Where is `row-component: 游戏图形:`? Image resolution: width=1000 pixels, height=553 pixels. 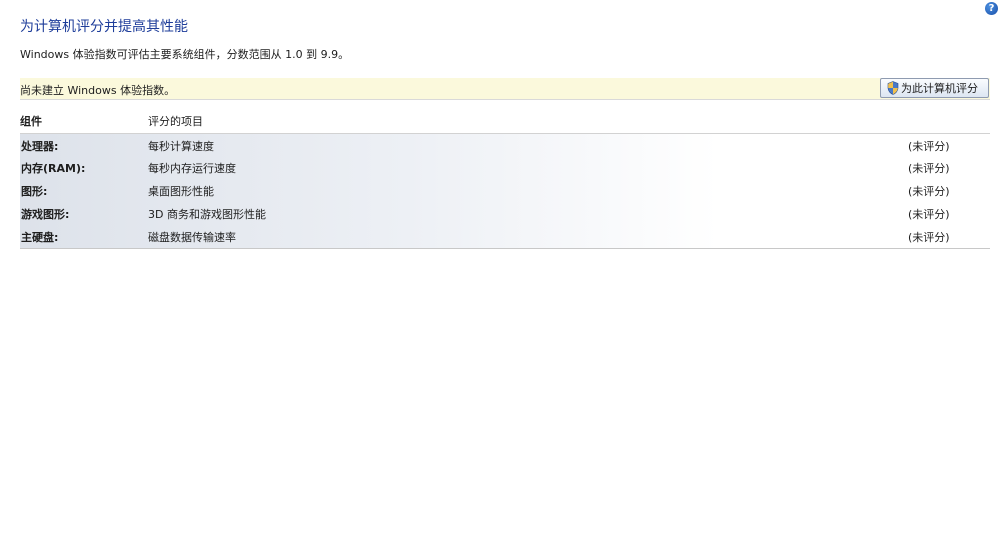
row-component: 游戏图形: is located at coordinates (45, 214).